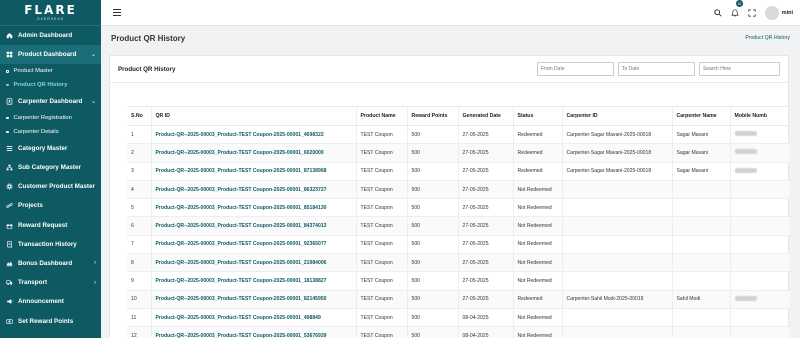 This screenshot has width=800, height=338. What do you see at coordinates (739, 69) in the screenshot?
I see `search-input` at bounding box center [739, 69].